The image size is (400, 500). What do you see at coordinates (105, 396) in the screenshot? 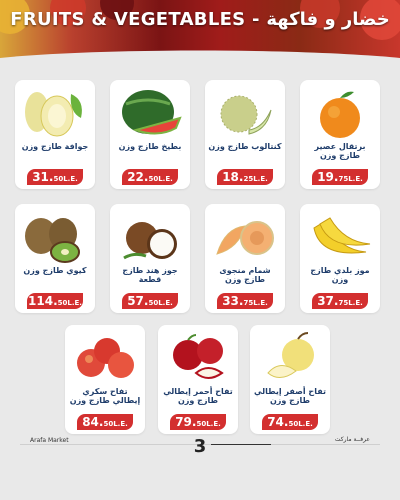
I see `product-name: تفاح سكري إيطالي طازج وزن` at bounding box center [105, 396].